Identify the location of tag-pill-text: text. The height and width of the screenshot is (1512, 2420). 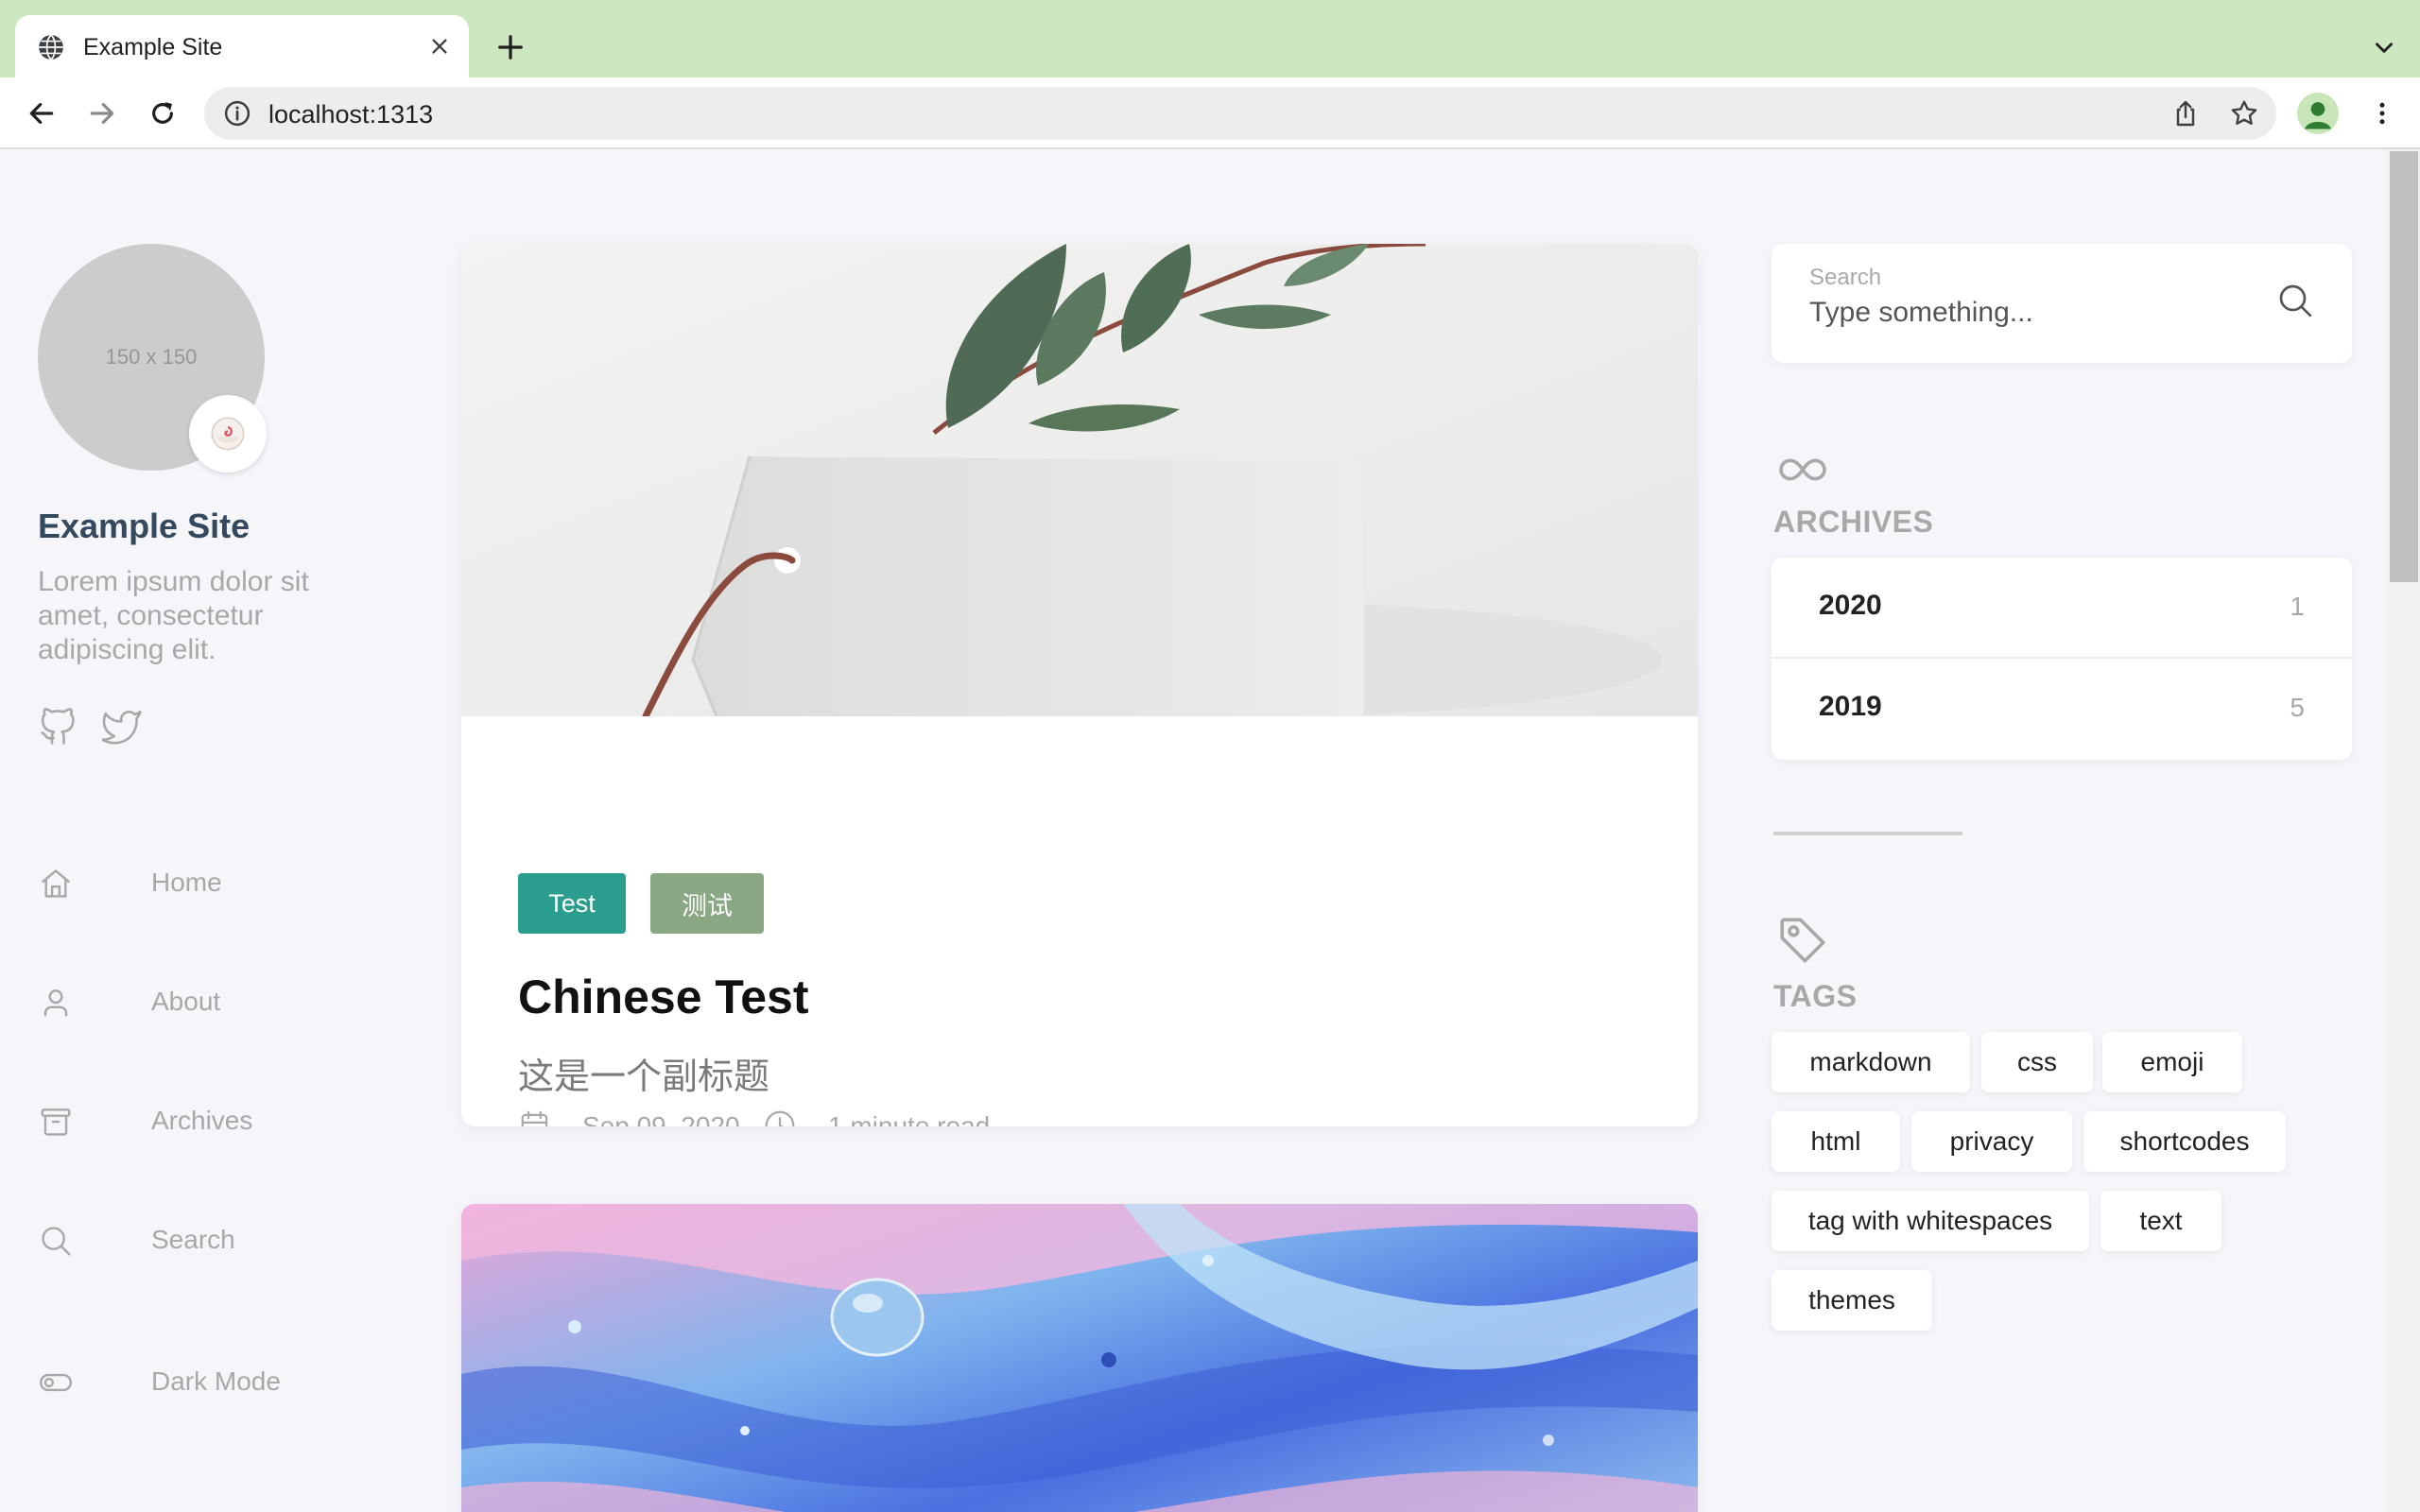
(2160, 1221).